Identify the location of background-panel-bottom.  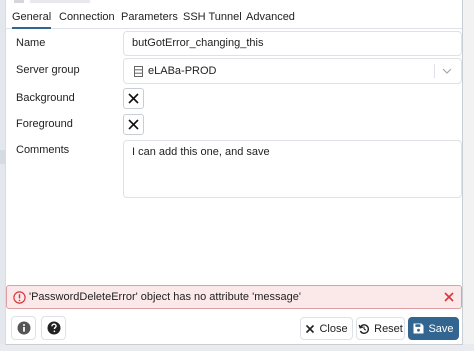
(237, 347).